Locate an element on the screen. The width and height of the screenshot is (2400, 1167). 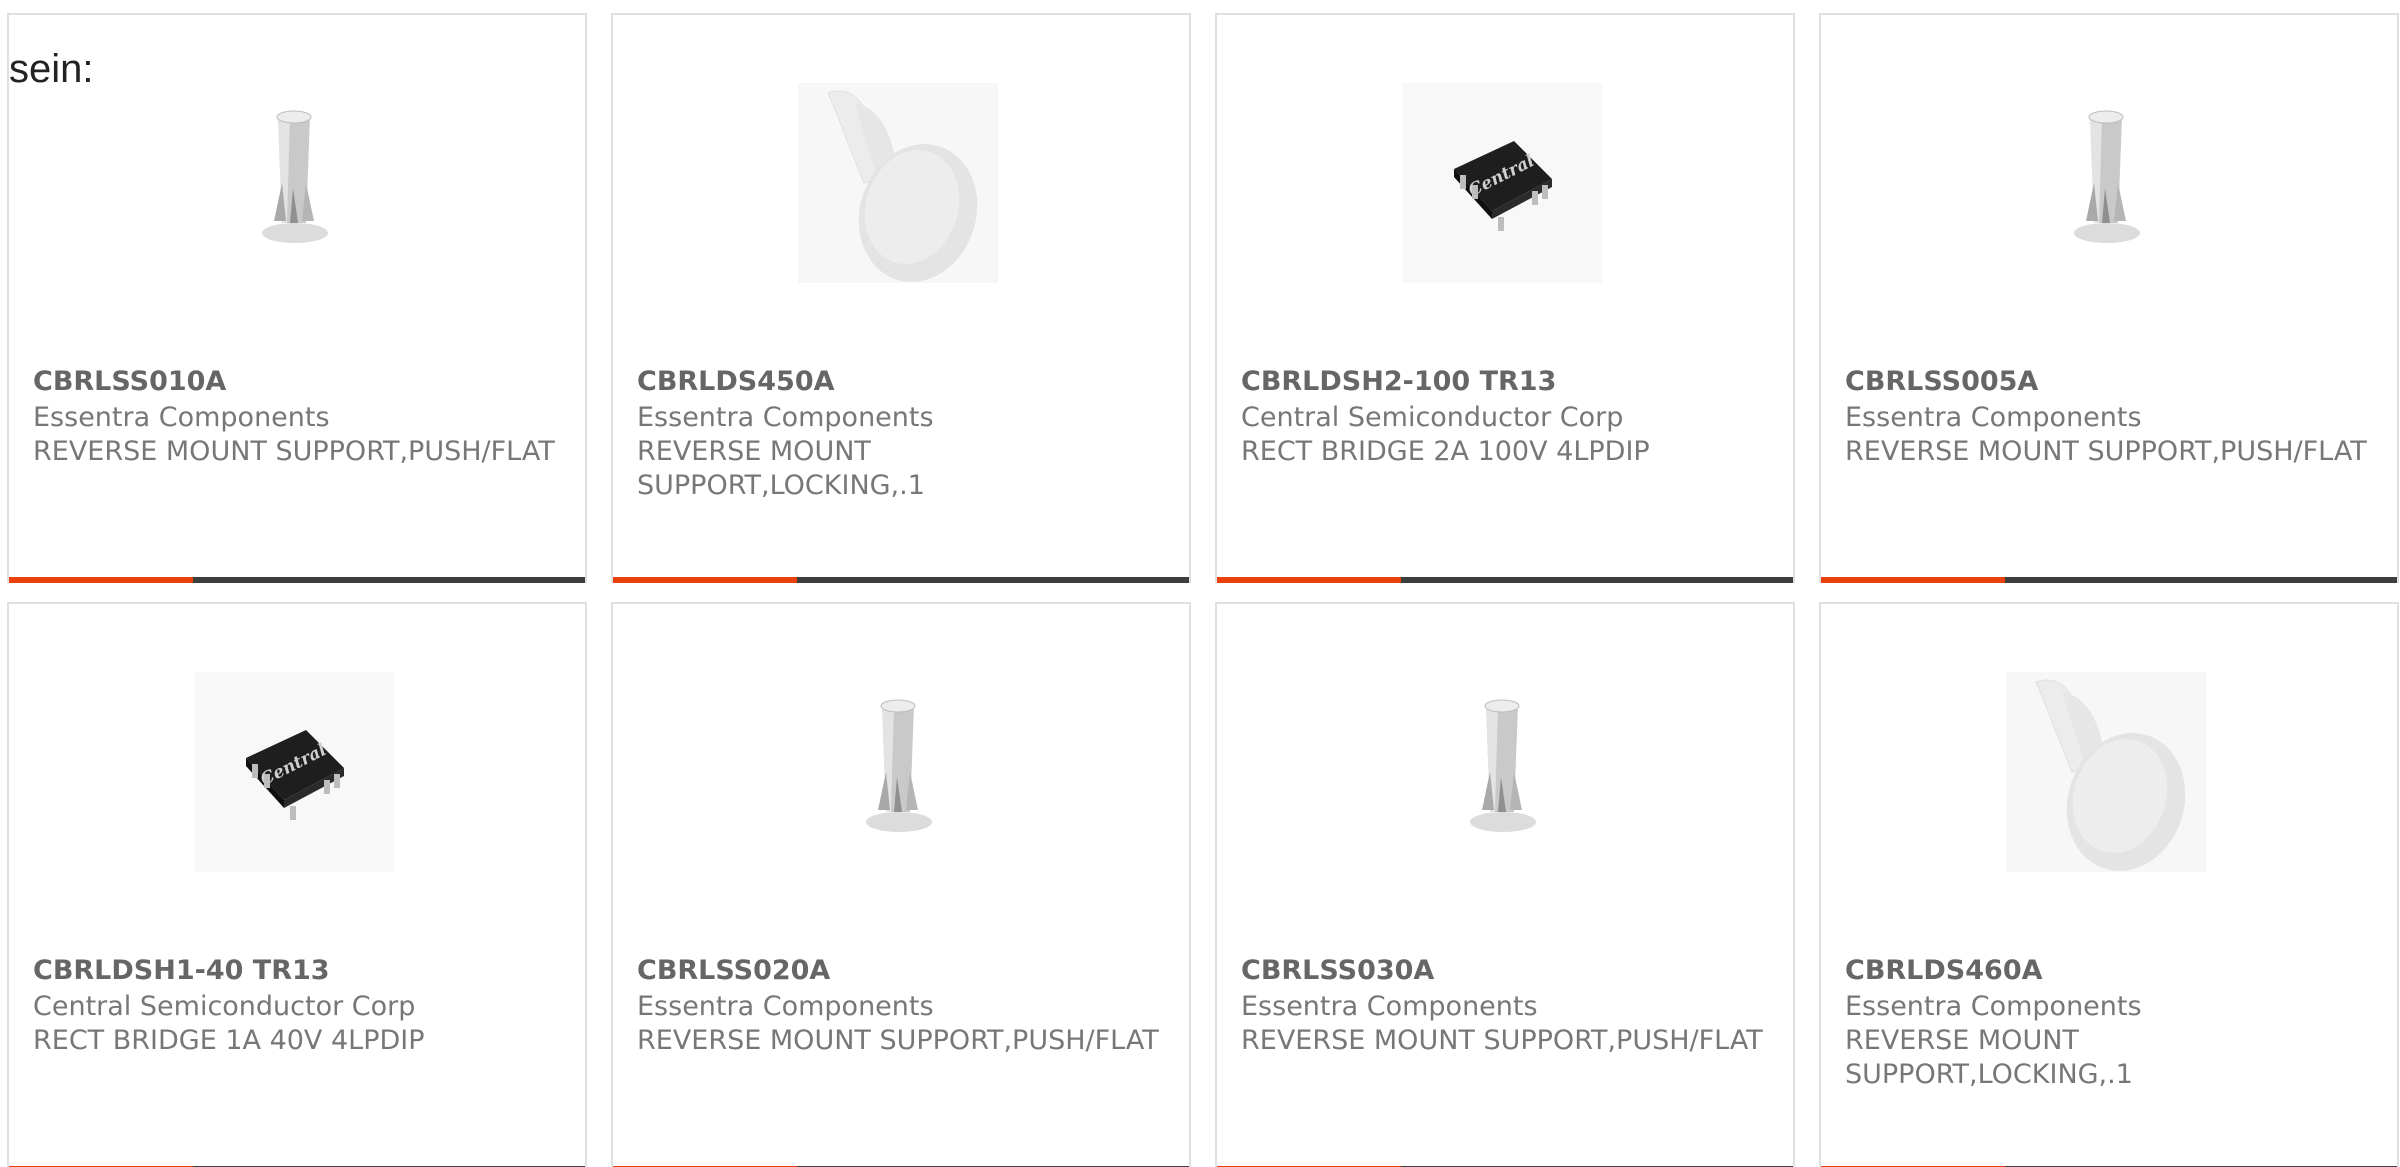
product-description: RECT BRIDGE 2A 100V 4LPDIP is located at coordinates (1445, 451).